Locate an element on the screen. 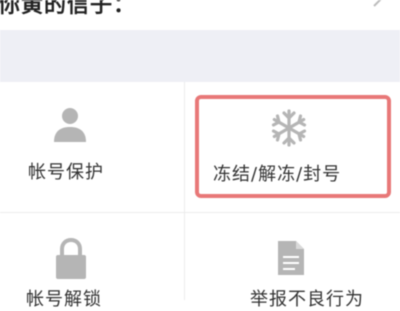 The height and width of the screenshot is (311, 400). freeze-unfreeze-label: 冻结/解冻/封号 is located at coordinates (277, 174).